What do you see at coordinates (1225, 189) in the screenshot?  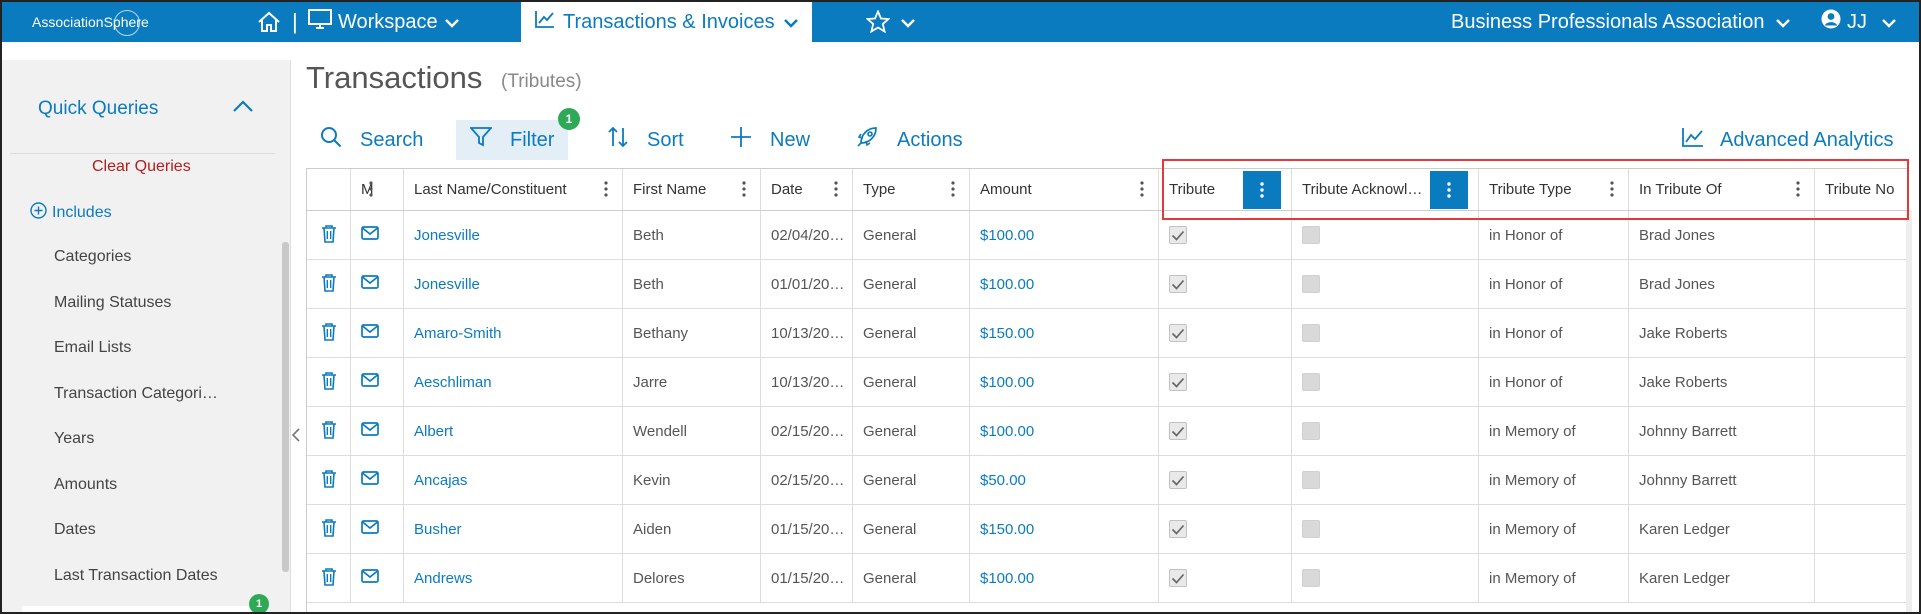 I see `header-tribute: Tribute` at bounding box center [1225, 189].